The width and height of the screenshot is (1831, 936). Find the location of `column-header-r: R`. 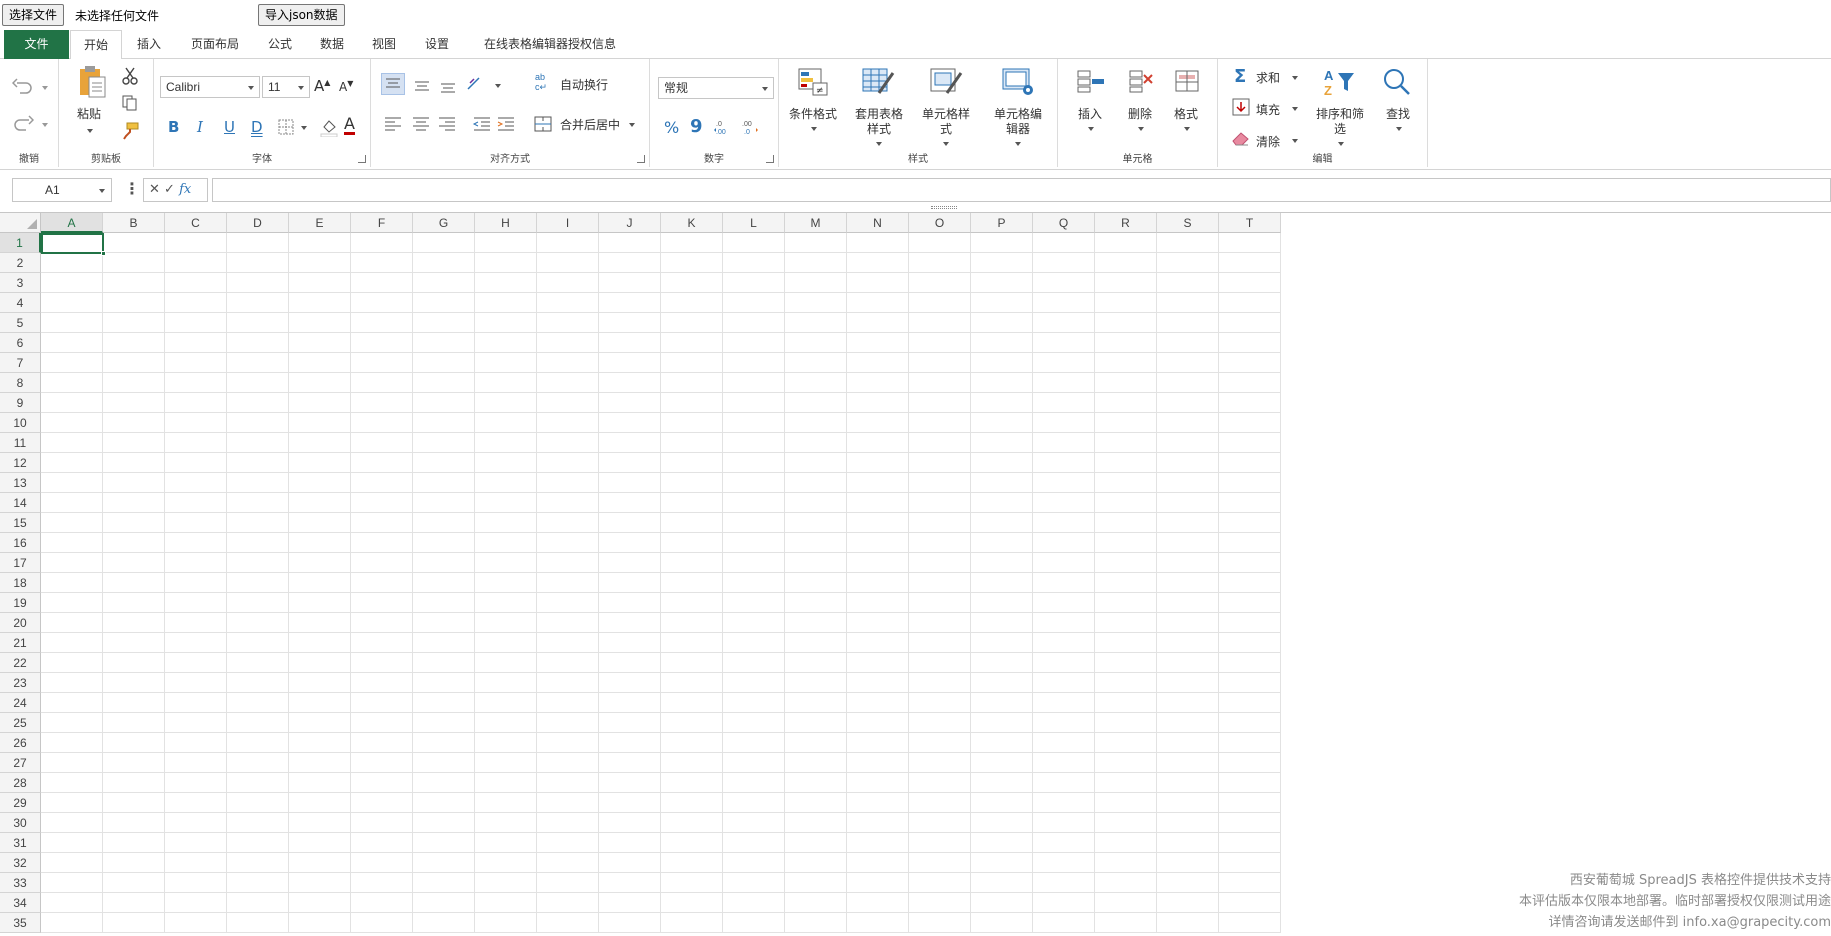

column-header-r: R is located at coordinates (1126, 223).